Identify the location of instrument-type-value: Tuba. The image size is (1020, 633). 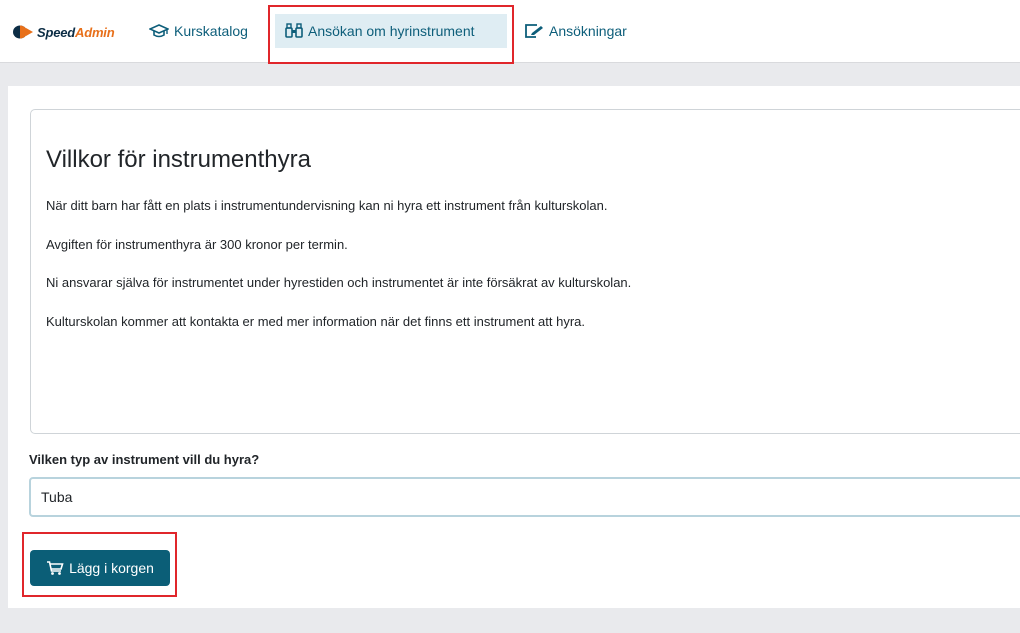
(57, 497).